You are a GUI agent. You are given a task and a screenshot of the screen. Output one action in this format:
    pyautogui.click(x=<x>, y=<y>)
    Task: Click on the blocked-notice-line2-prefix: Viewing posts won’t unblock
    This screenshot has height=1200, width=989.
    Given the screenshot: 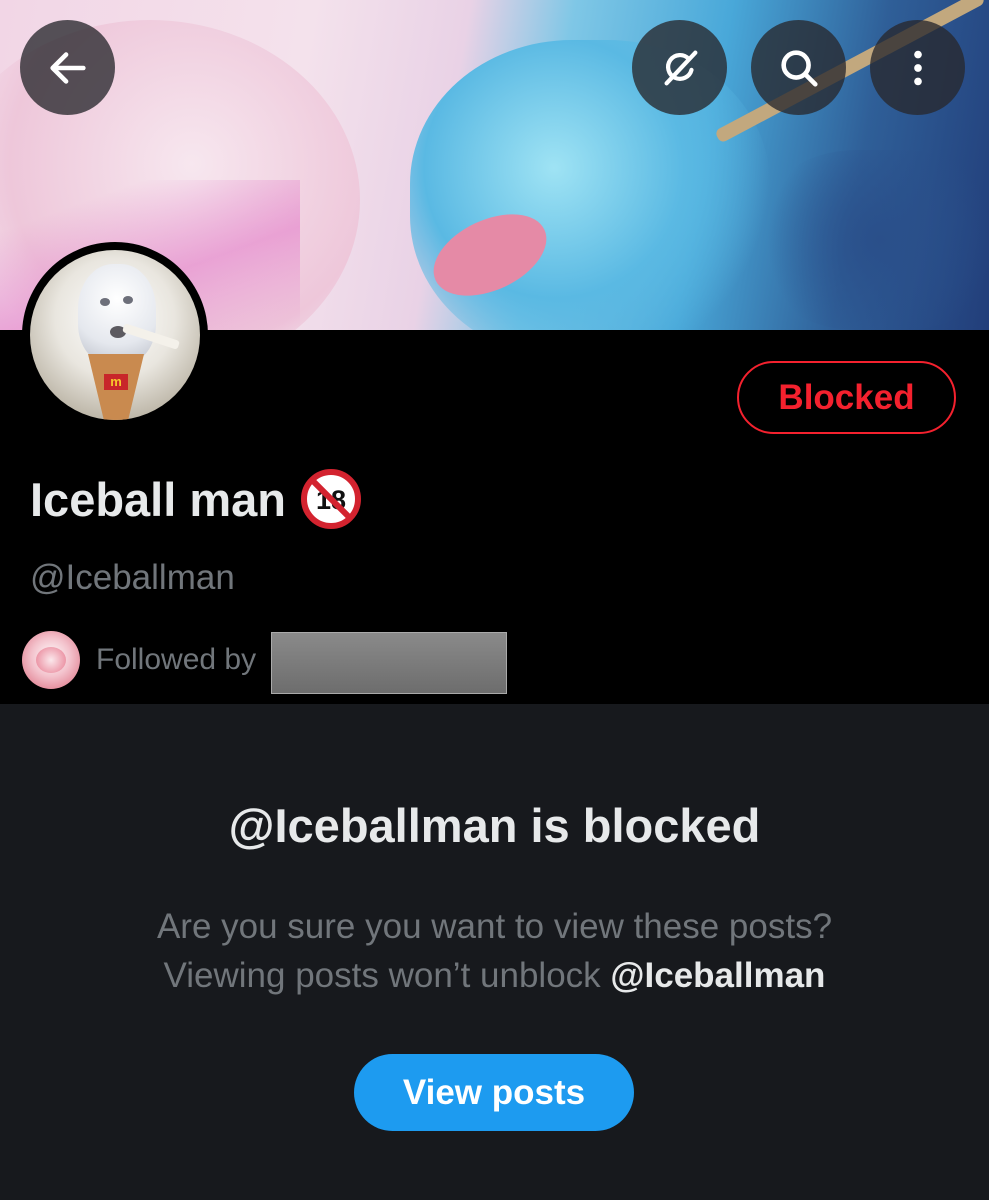 What is the action you would take?
    pyautogui.click(x=387, y=975)
    